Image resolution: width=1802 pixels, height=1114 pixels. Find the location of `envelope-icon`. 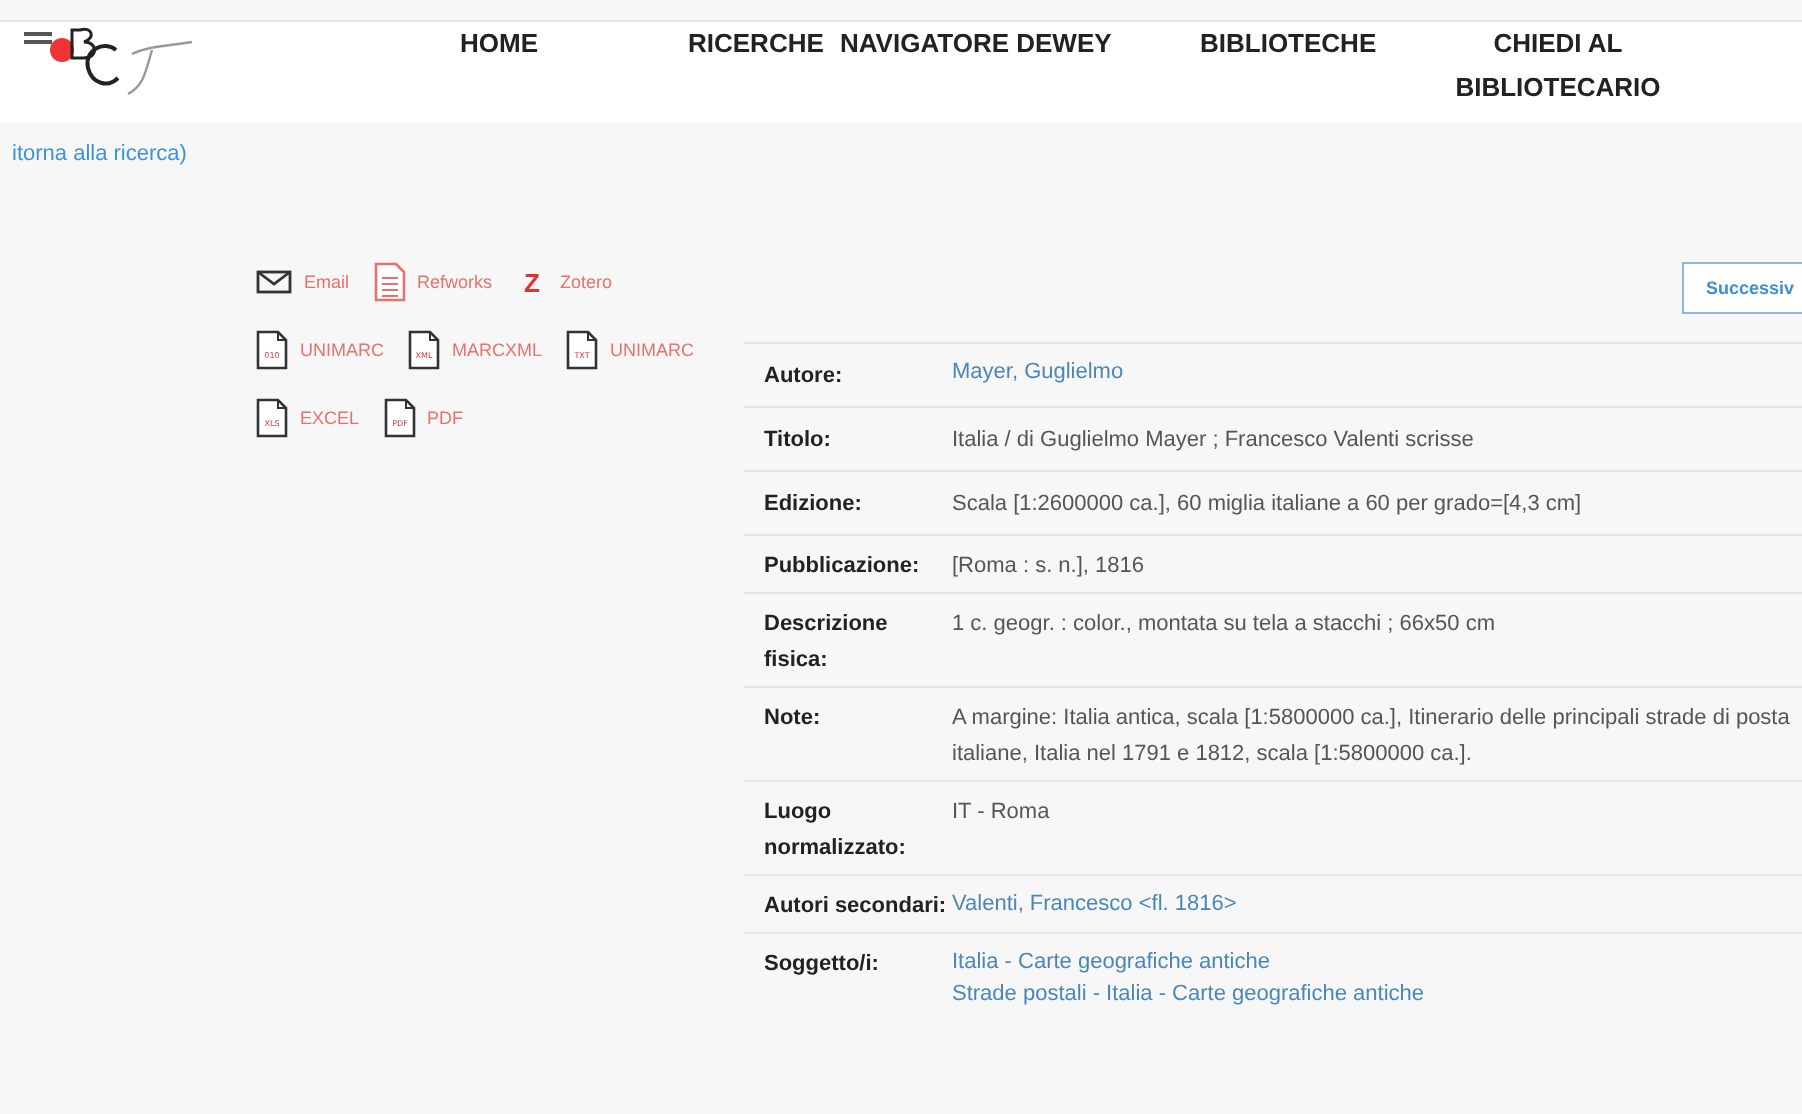

envelope-icon is located at coordinates (274, 282).